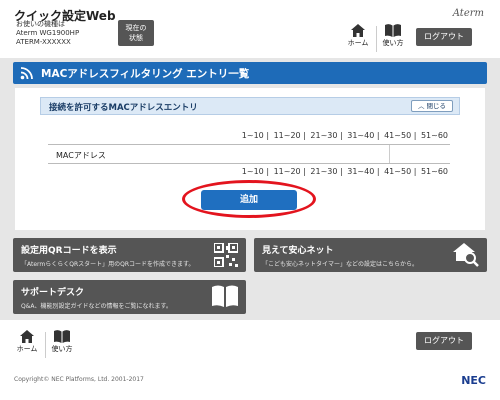  I want to click on safe-net-title: 見えて安心ネット, so click(298, 251).